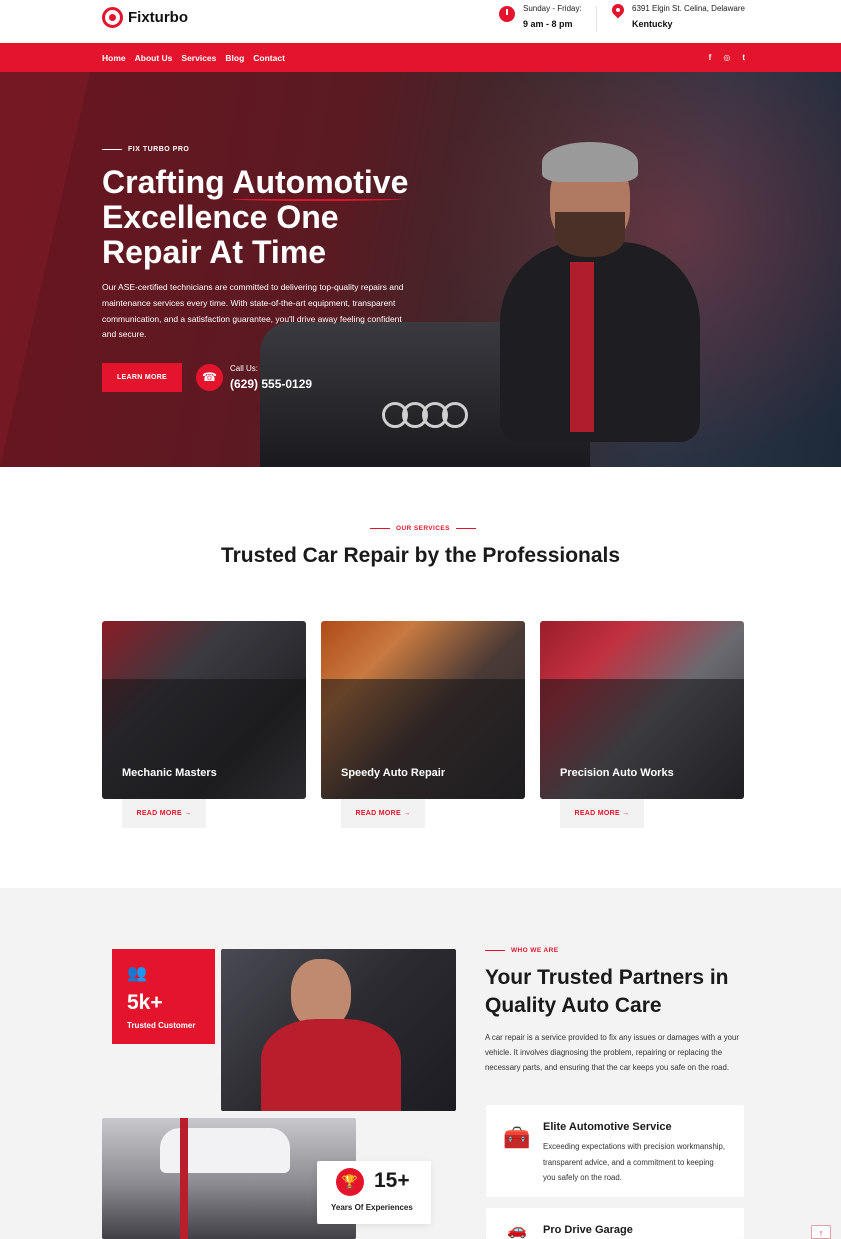 Image resolution: width=841 pixels, height=1239 pixels. I want to click on logo-text: Fixturbo, so click(158, 17).